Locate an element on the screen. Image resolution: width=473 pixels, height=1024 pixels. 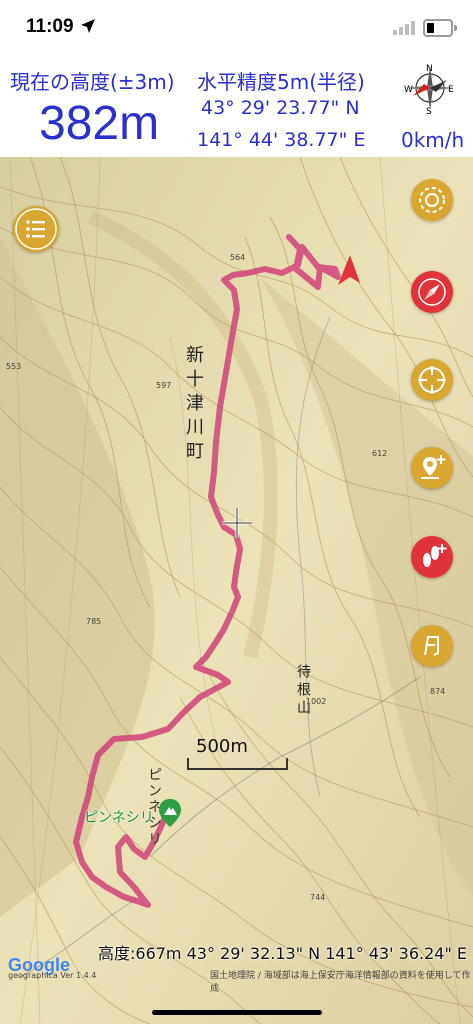
add-place-button is located at coordinates (432, 468).